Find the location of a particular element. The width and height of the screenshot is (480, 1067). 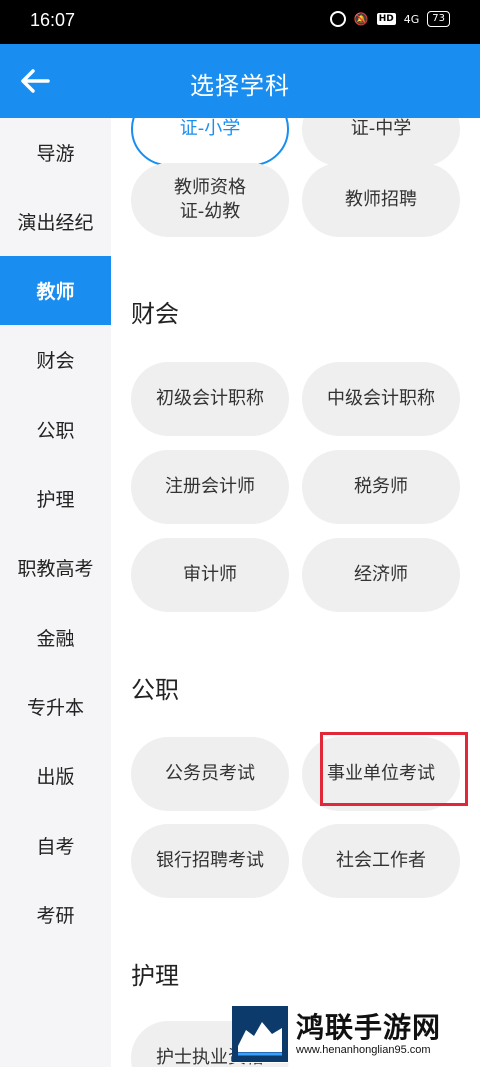

battery-indicator: 73 is located at coordinates (438, 19).